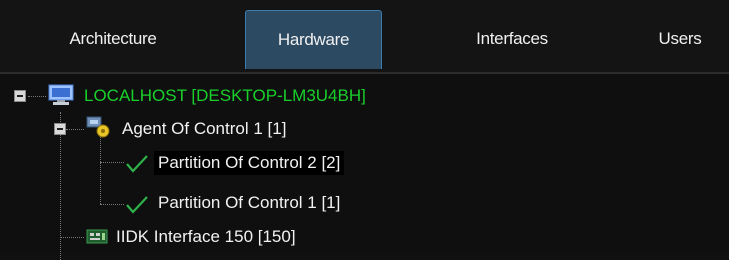 The height and width of the screenshot is (260, 729). What do you see at coordinates (97, 236) in the screenshot?
I see `interface-board-icon` at bounding box center [97, 236].